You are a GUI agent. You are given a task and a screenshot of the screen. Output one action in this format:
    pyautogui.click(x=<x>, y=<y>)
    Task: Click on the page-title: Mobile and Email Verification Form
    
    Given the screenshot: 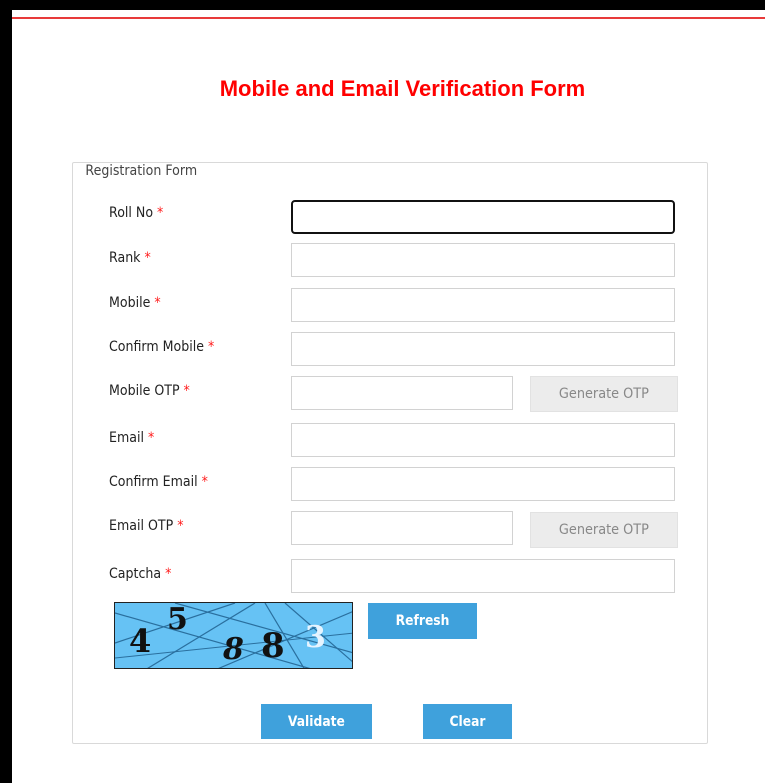 What is the action you would take?
    pyautogui.click(x=402, y=88)
    